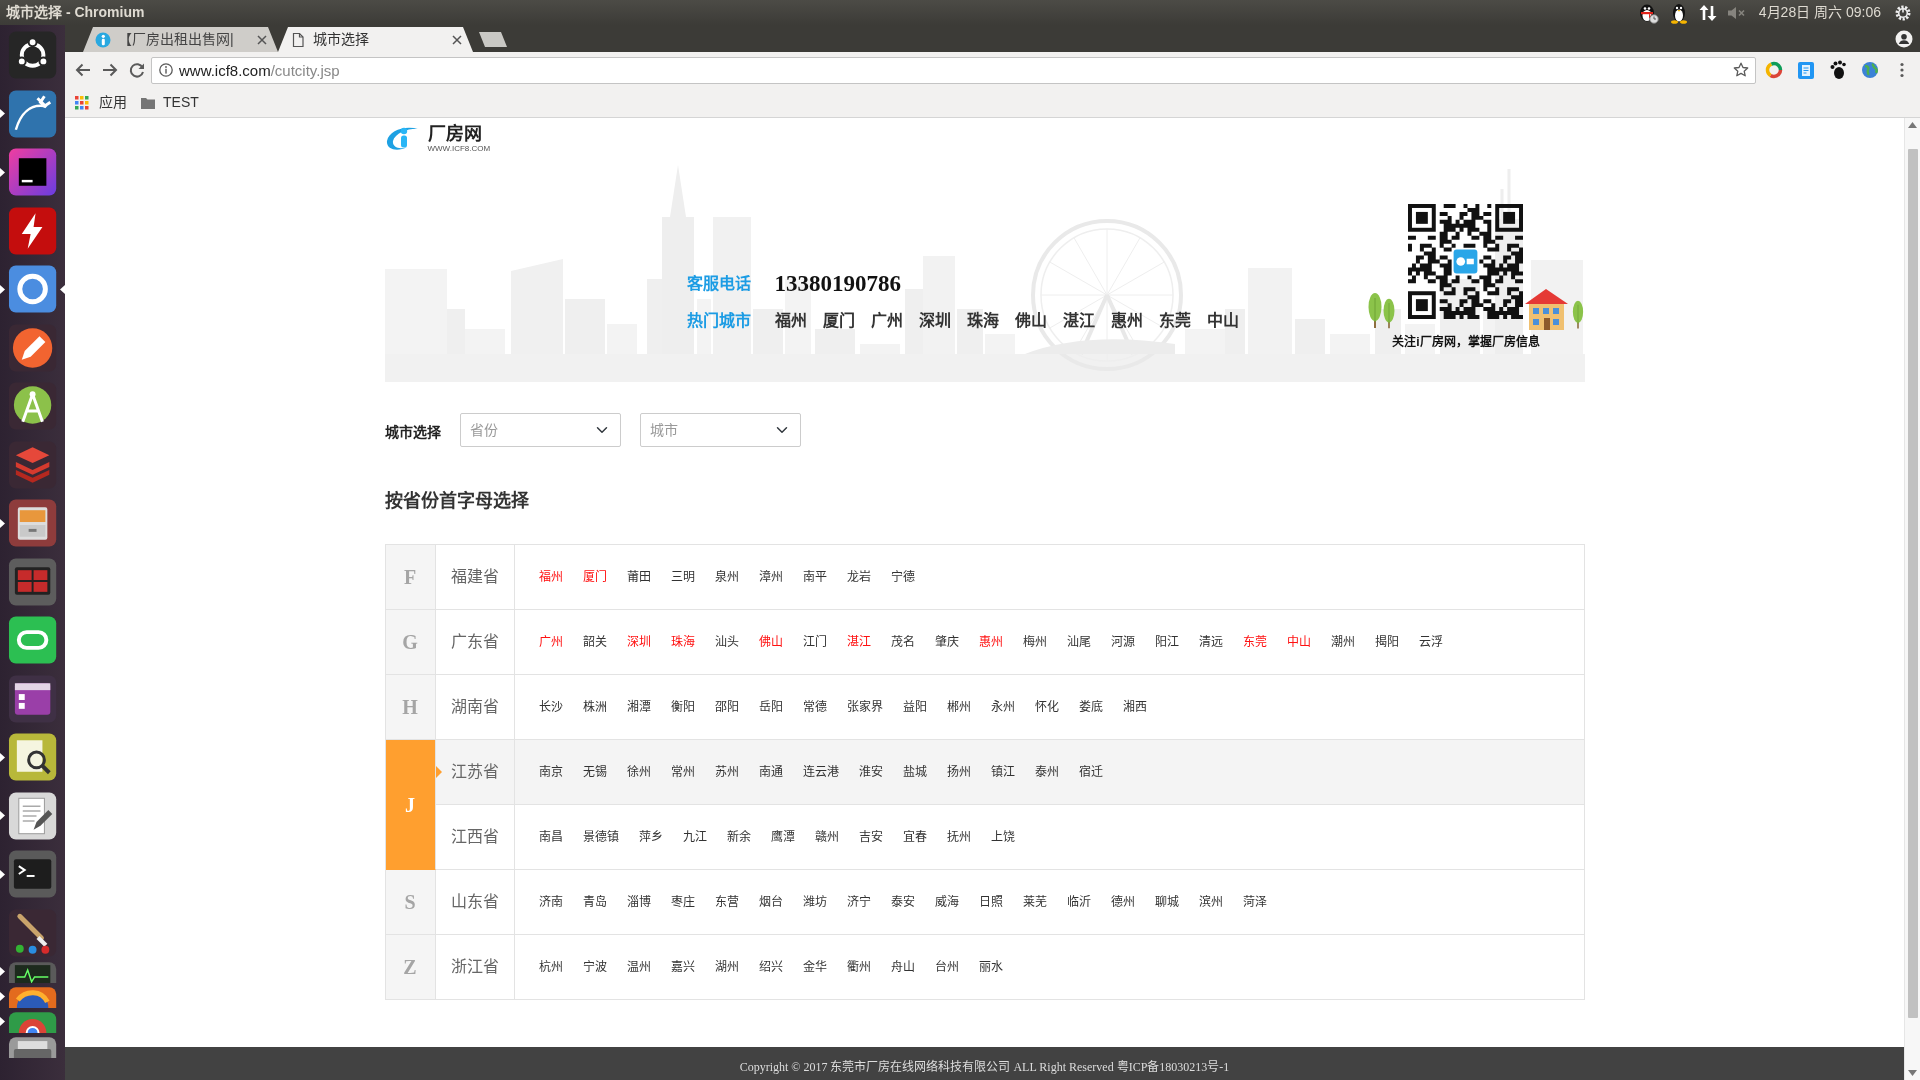  What do you see at coordinates (170, 102) in the screenshot?
I see `bookmark-button: TEST` at bounding box center [170, 102].